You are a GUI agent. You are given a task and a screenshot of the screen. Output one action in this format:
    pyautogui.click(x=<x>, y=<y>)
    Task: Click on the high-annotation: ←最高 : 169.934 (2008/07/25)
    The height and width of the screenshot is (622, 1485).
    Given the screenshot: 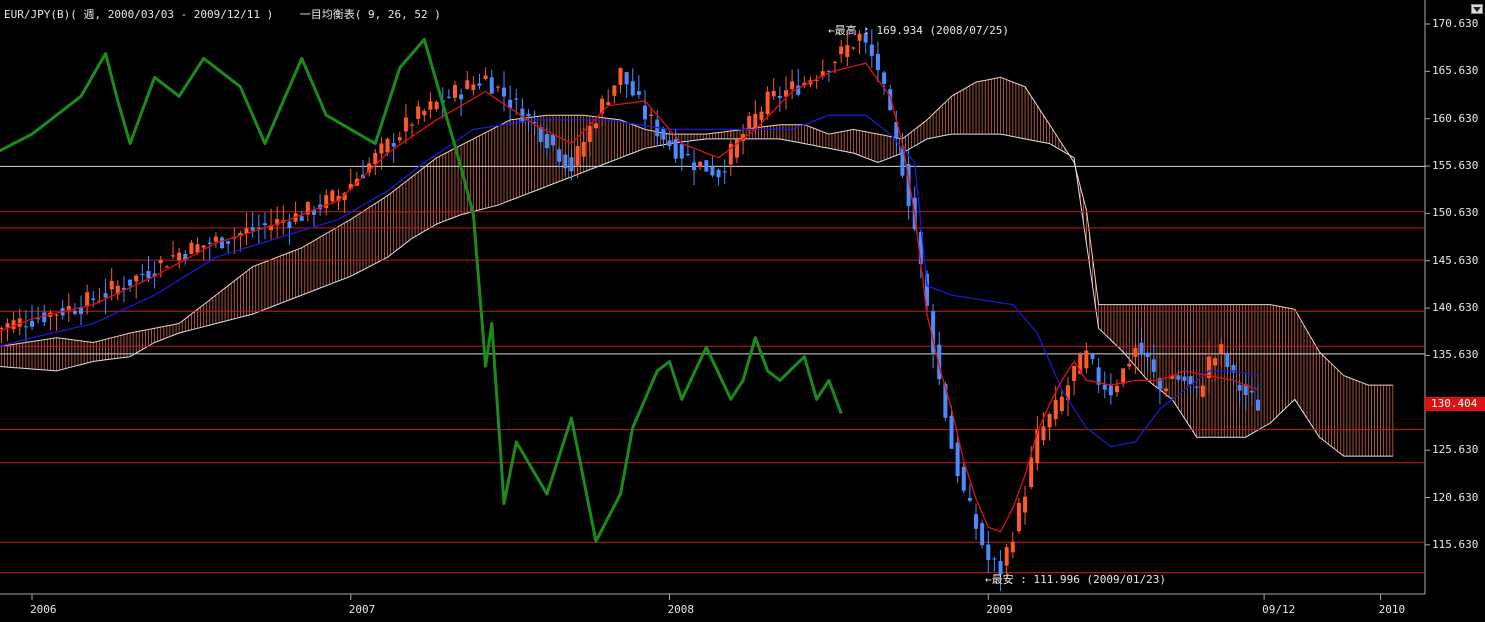 What is the action you would take?
    pyautogui.click(x=918, y=30)
    